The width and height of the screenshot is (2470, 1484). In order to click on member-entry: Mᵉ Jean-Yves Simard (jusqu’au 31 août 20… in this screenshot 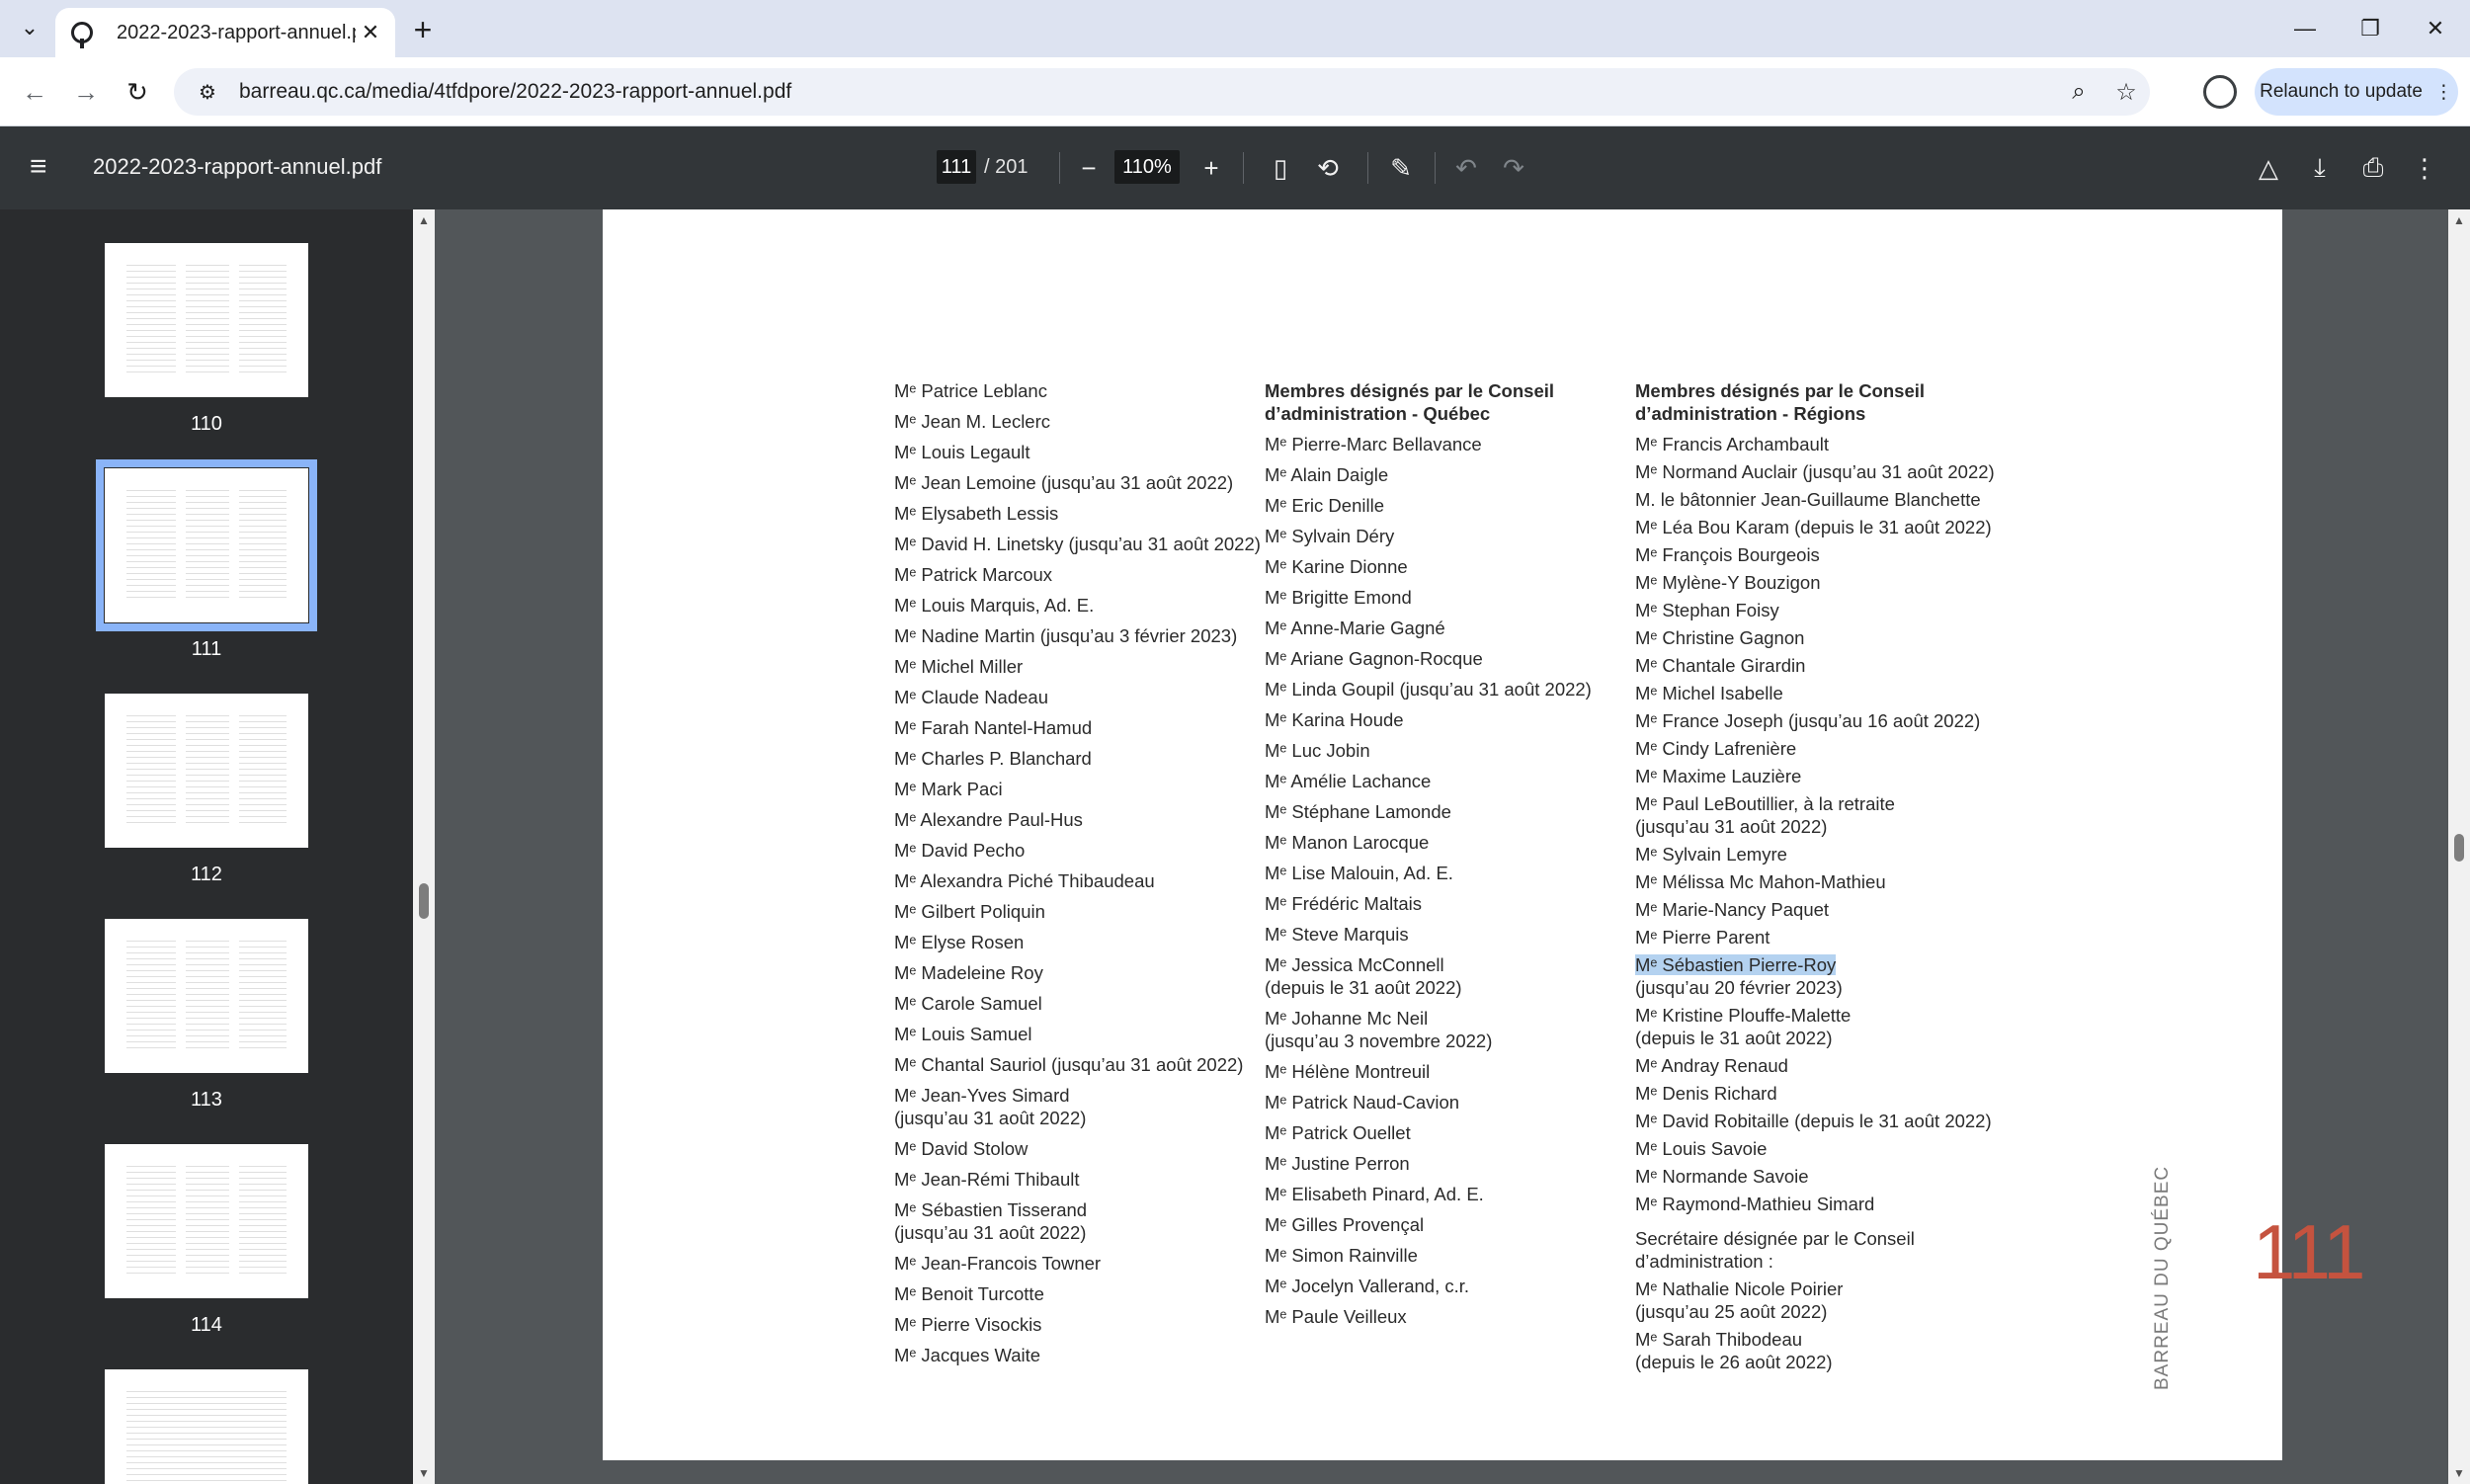, I will do `click(990, 1106)`.